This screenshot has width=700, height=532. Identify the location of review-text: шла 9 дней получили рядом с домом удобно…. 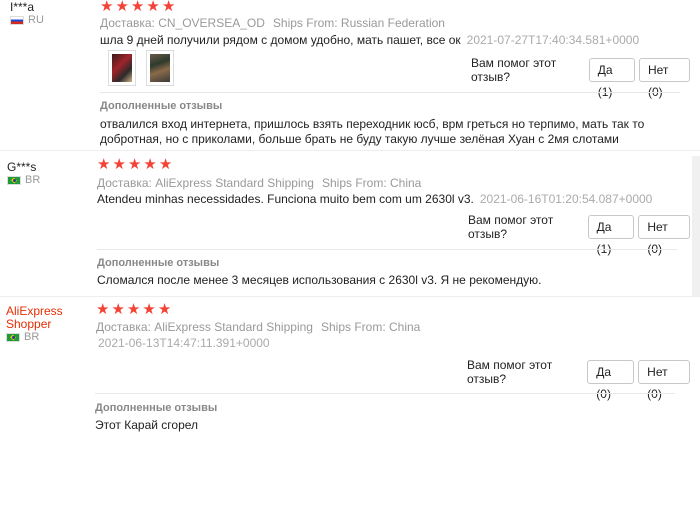
(369, 40).